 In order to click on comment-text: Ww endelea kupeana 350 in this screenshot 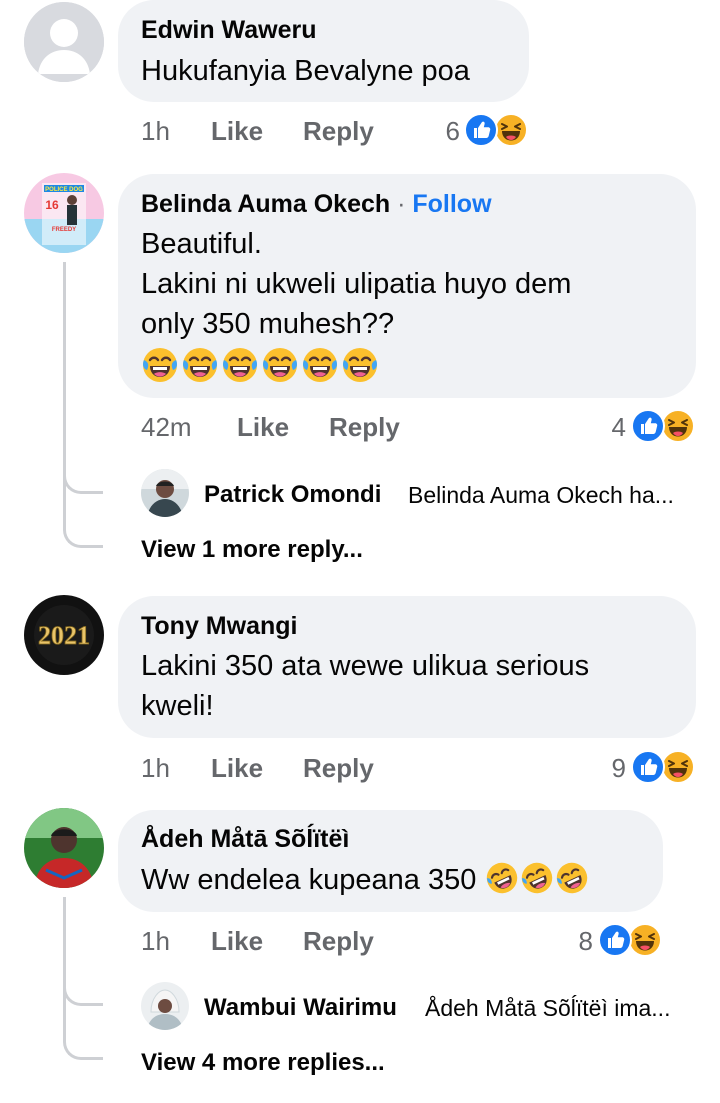, I will do `click(365, 880)`.